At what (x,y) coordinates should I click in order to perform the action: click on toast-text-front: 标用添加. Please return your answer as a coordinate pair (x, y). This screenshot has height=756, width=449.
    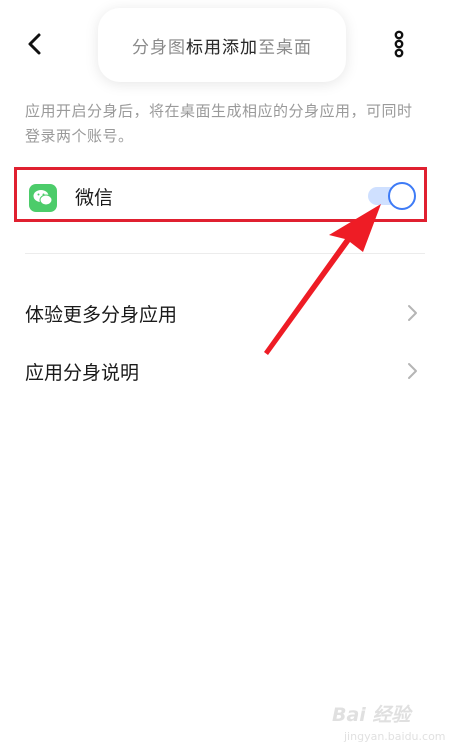
    Looking at the image, I should click on (222, 45).